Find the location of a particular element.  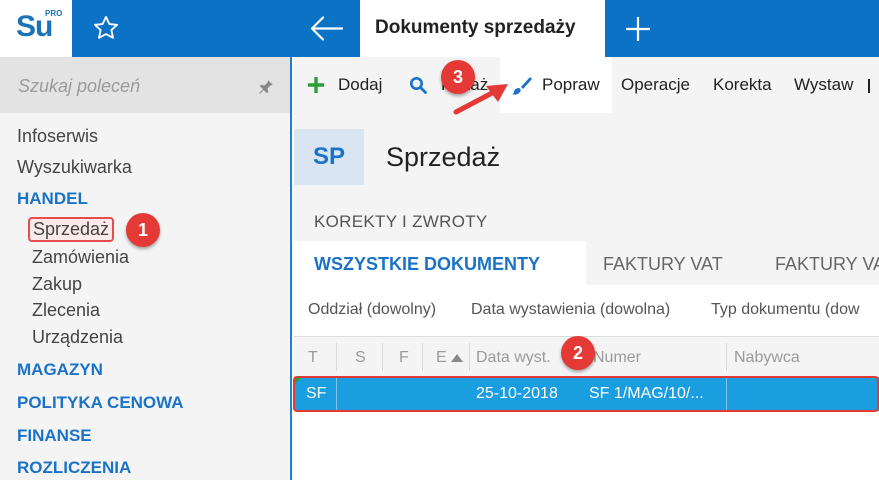

sidebar-section-handel: HANDEL is located at coordinates (52, 199).